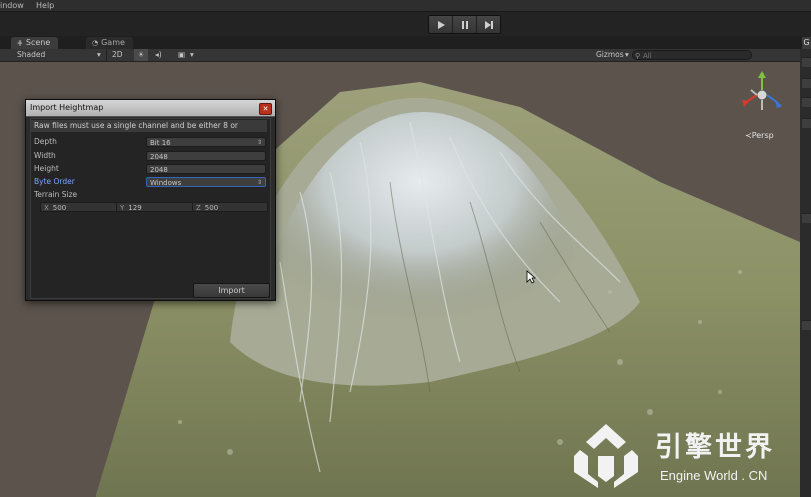  I want to click on terrain-size-y-field: Y 129, so click(155, 207).